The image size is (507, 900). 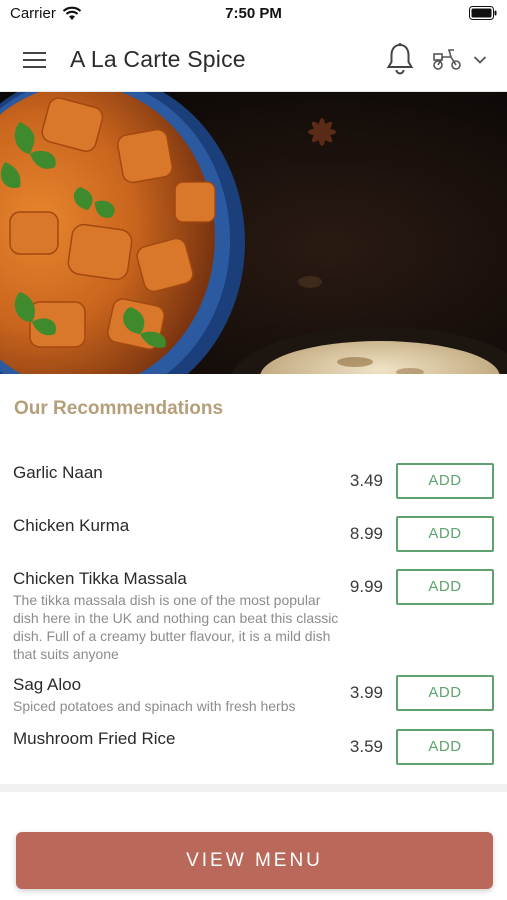 I want to click on cta-container: VIEW MENU, so click(x=253, y=860).